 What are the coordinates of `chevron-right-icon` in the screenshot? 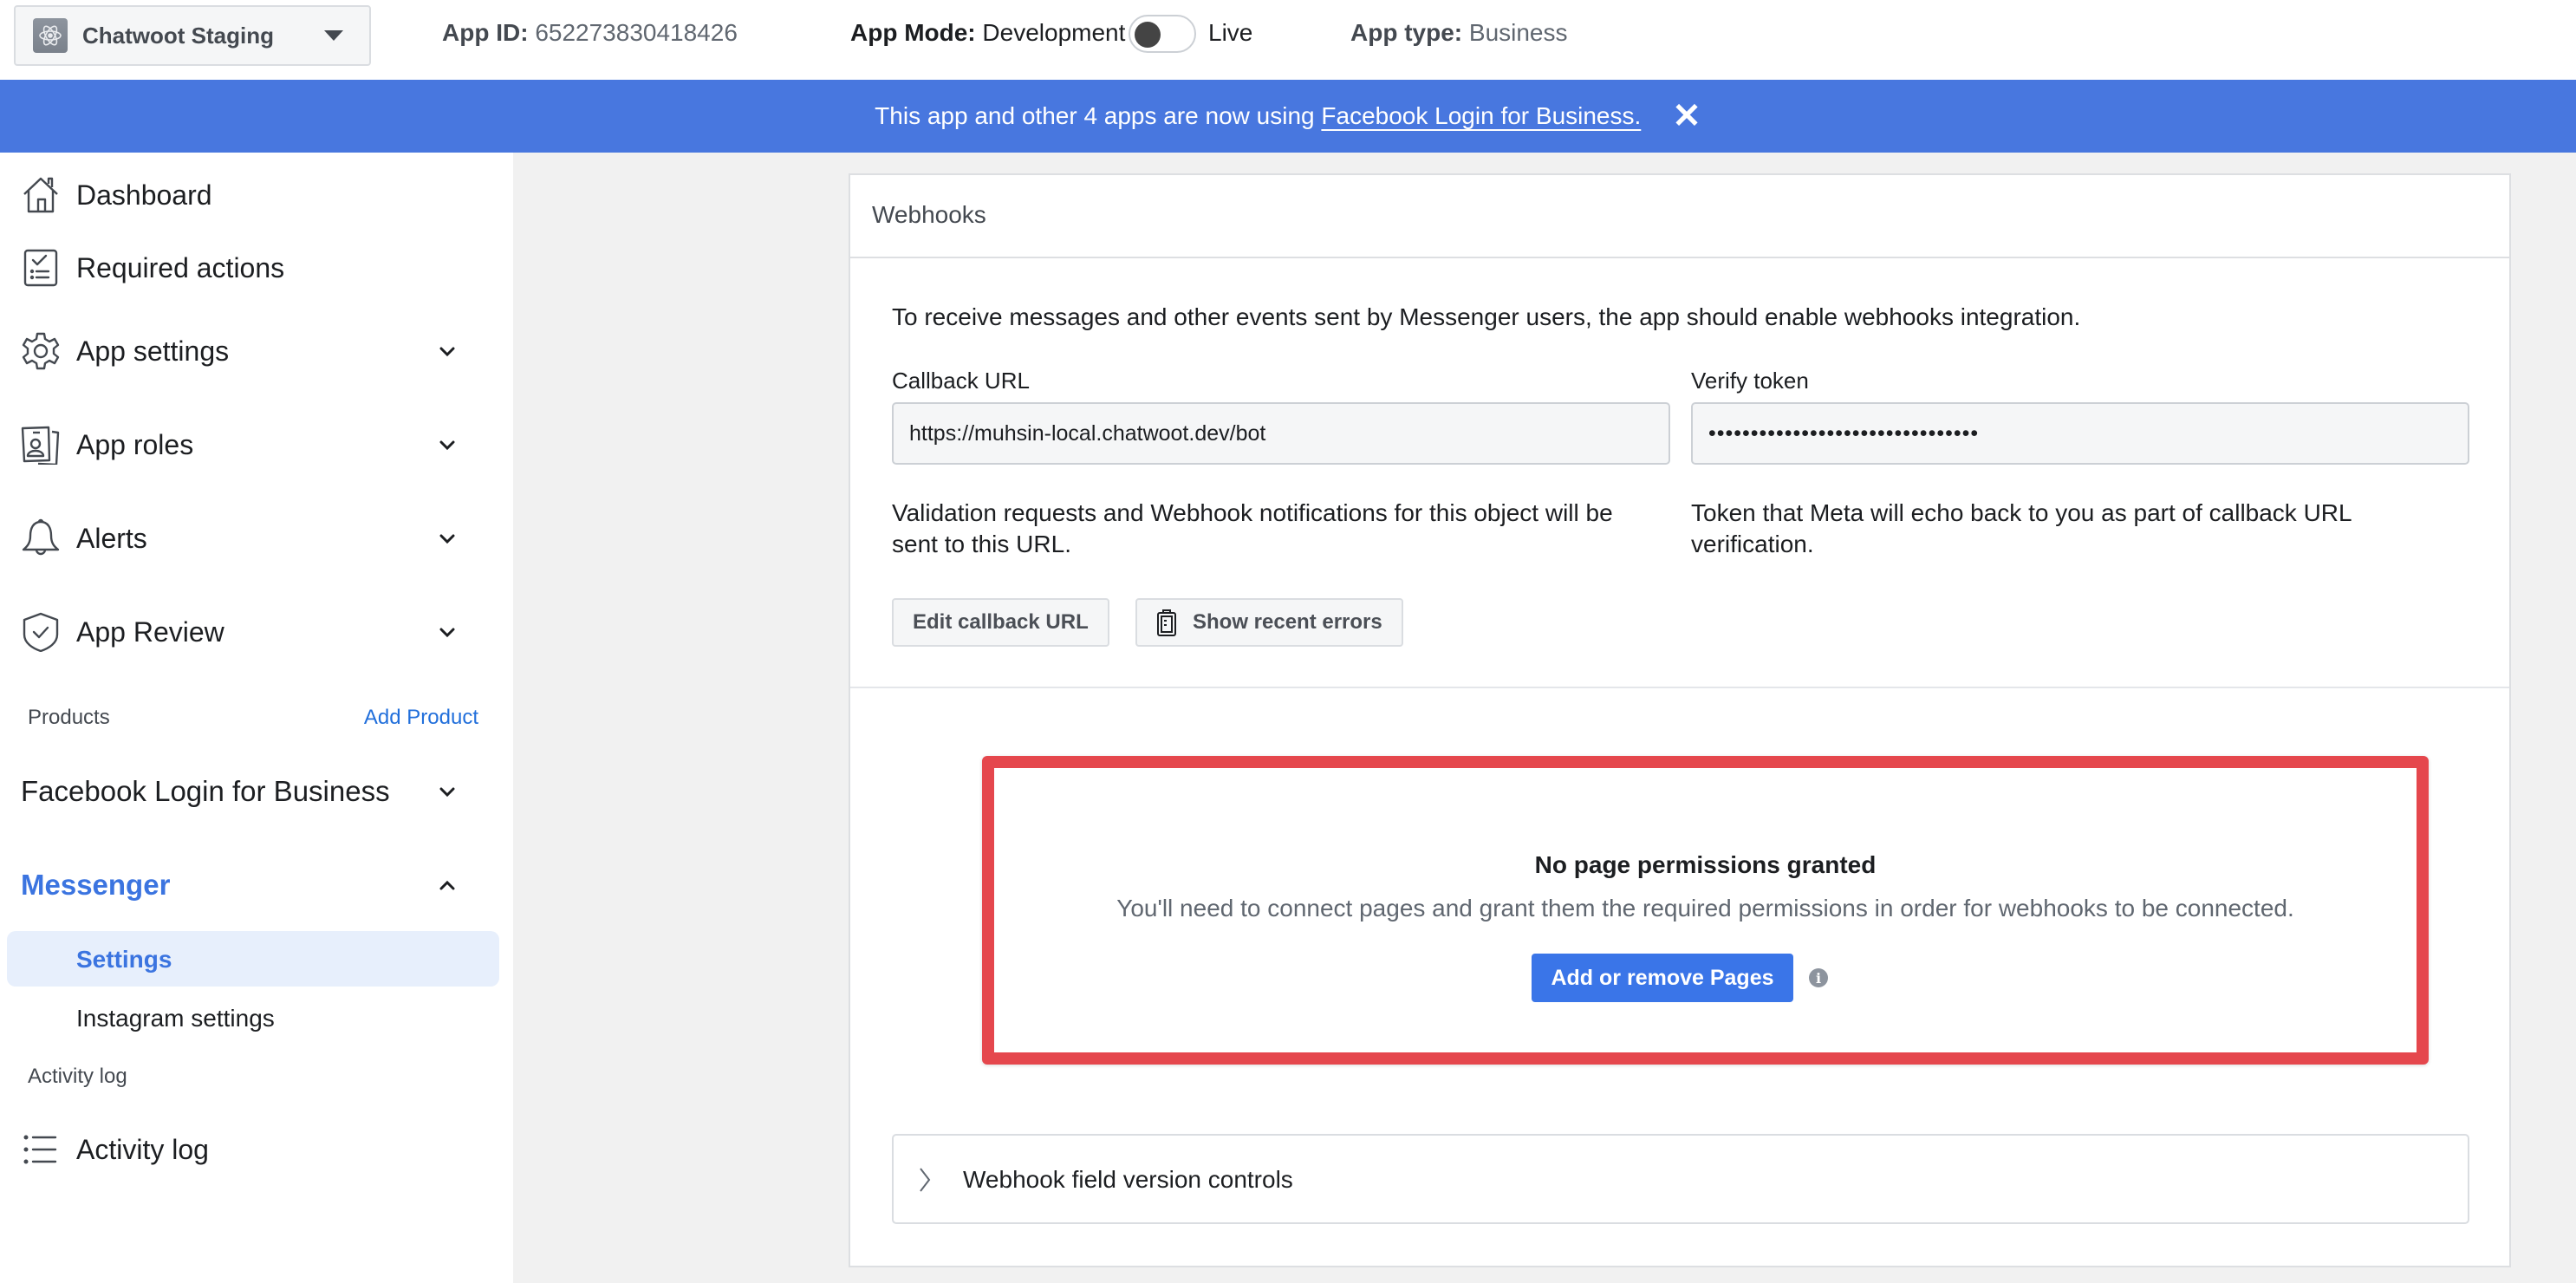 It's located at (925, 1180).